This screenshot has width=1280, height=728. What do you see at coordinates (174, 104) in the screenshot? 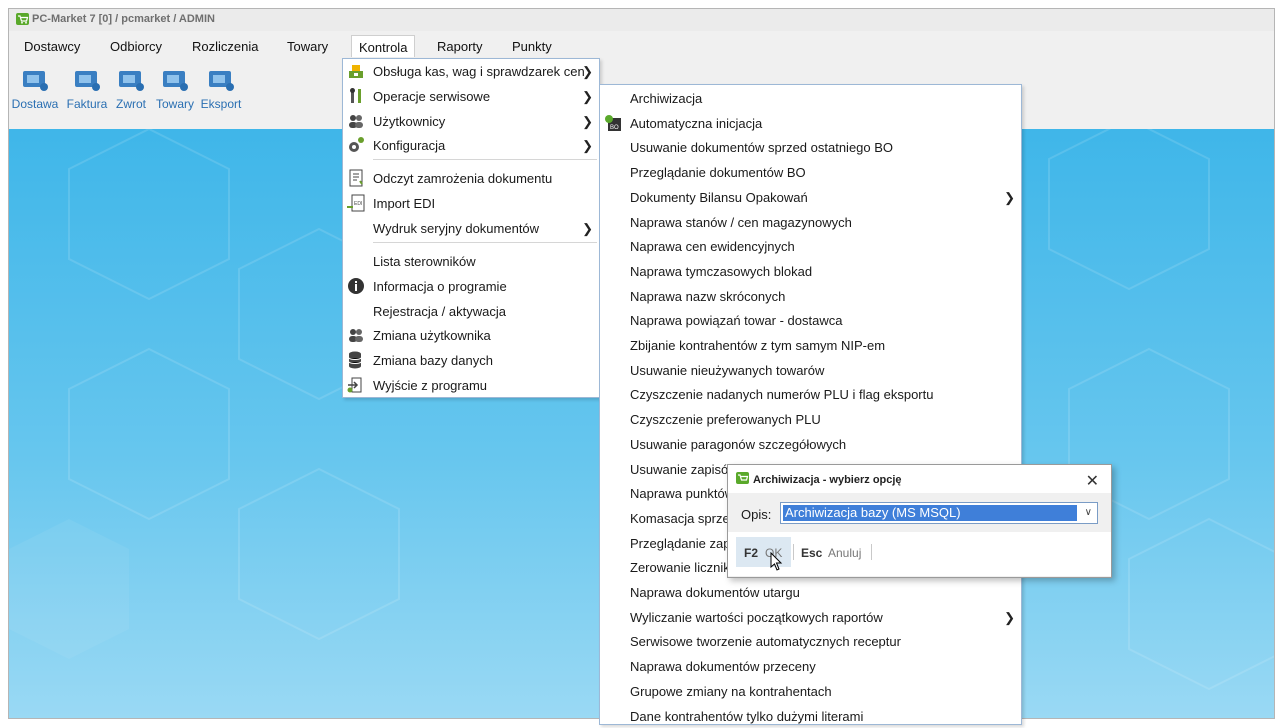
I see `toolbar-label: Towary` at bounding box center [174, 104].